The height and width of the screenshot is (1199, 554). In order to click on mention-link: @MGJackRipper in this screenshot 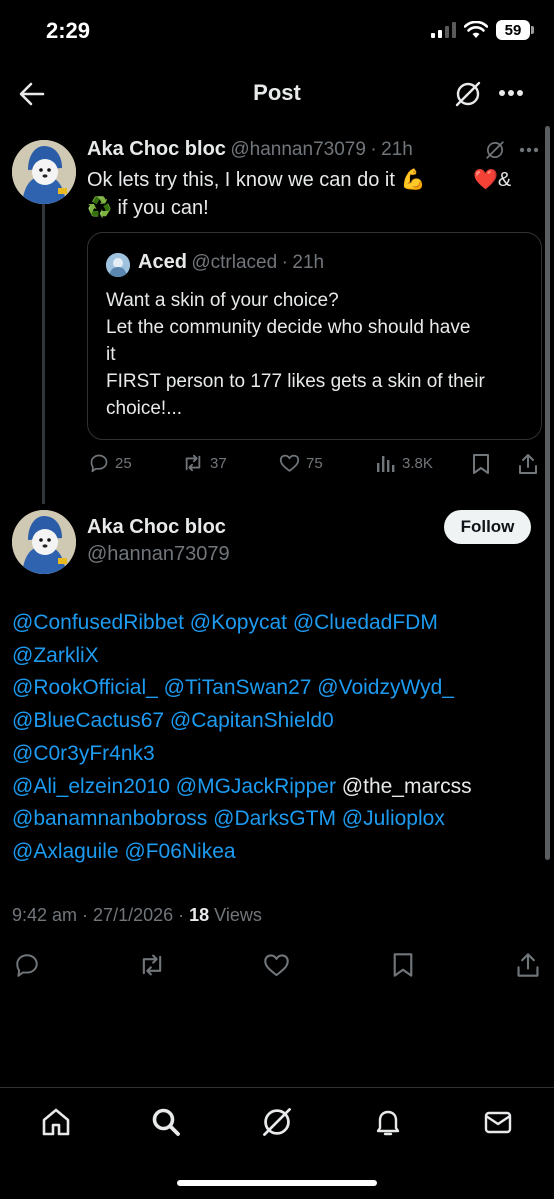, I will do `click(256, 786)`.